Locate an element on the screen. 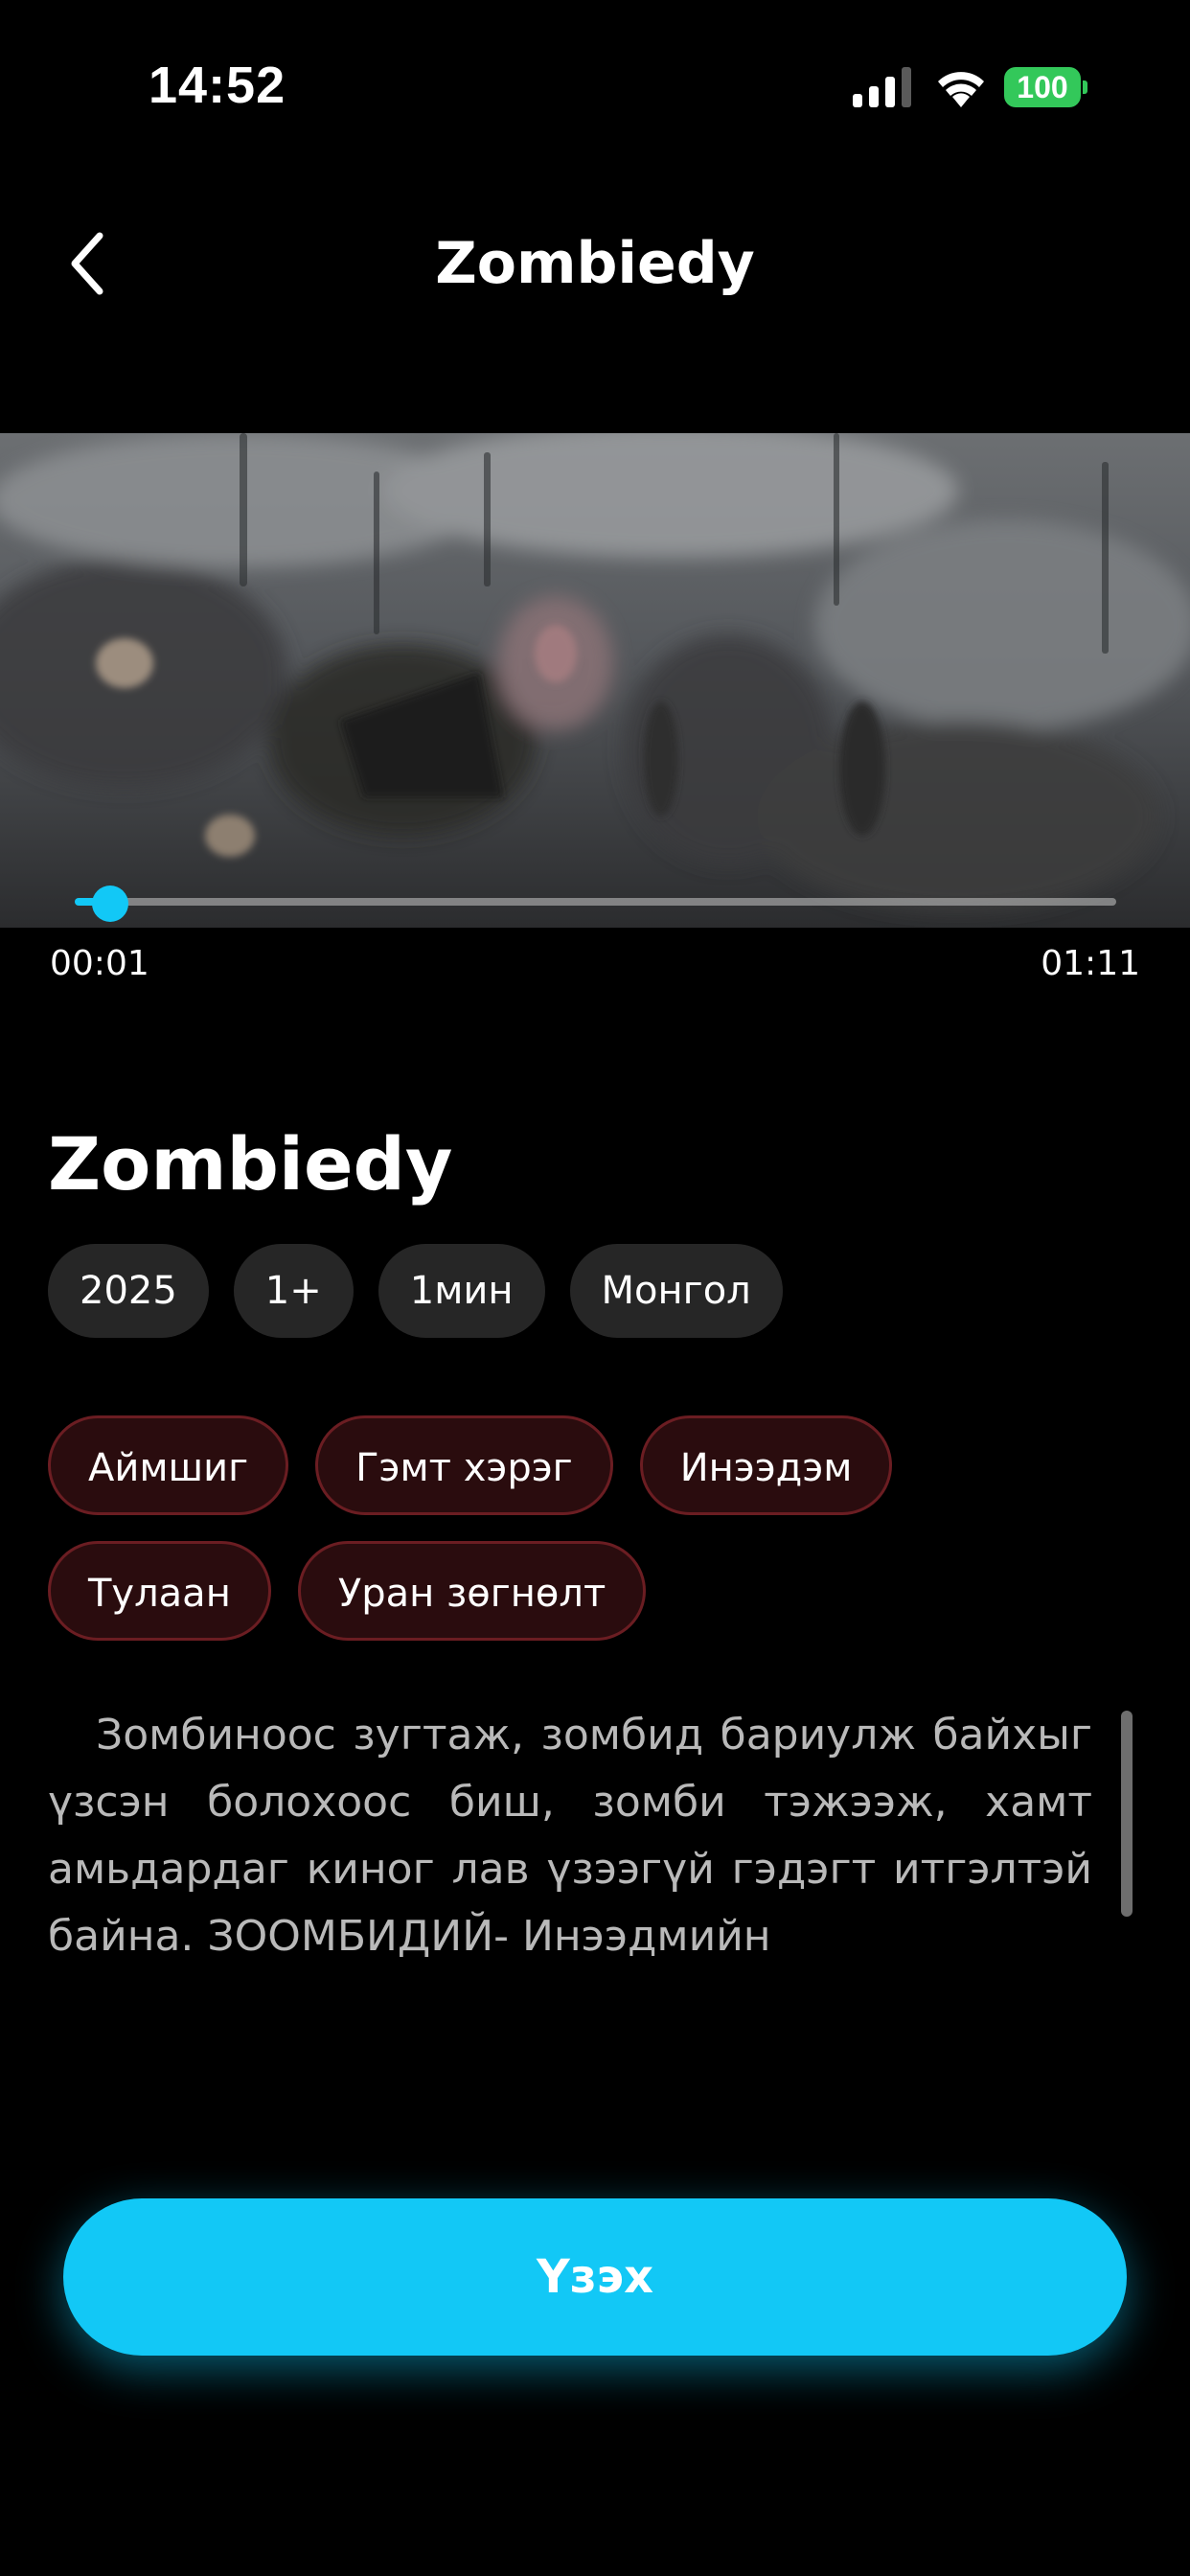  genre-tag: Уран зөгнөлт is located at coordinates (472, 1591).